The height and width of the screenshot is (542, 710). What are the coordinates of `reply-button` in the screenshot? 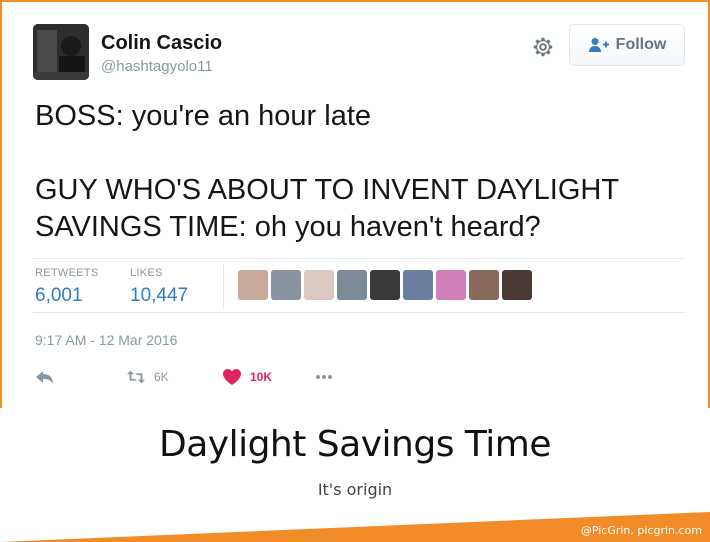 It's located at (45, 377).